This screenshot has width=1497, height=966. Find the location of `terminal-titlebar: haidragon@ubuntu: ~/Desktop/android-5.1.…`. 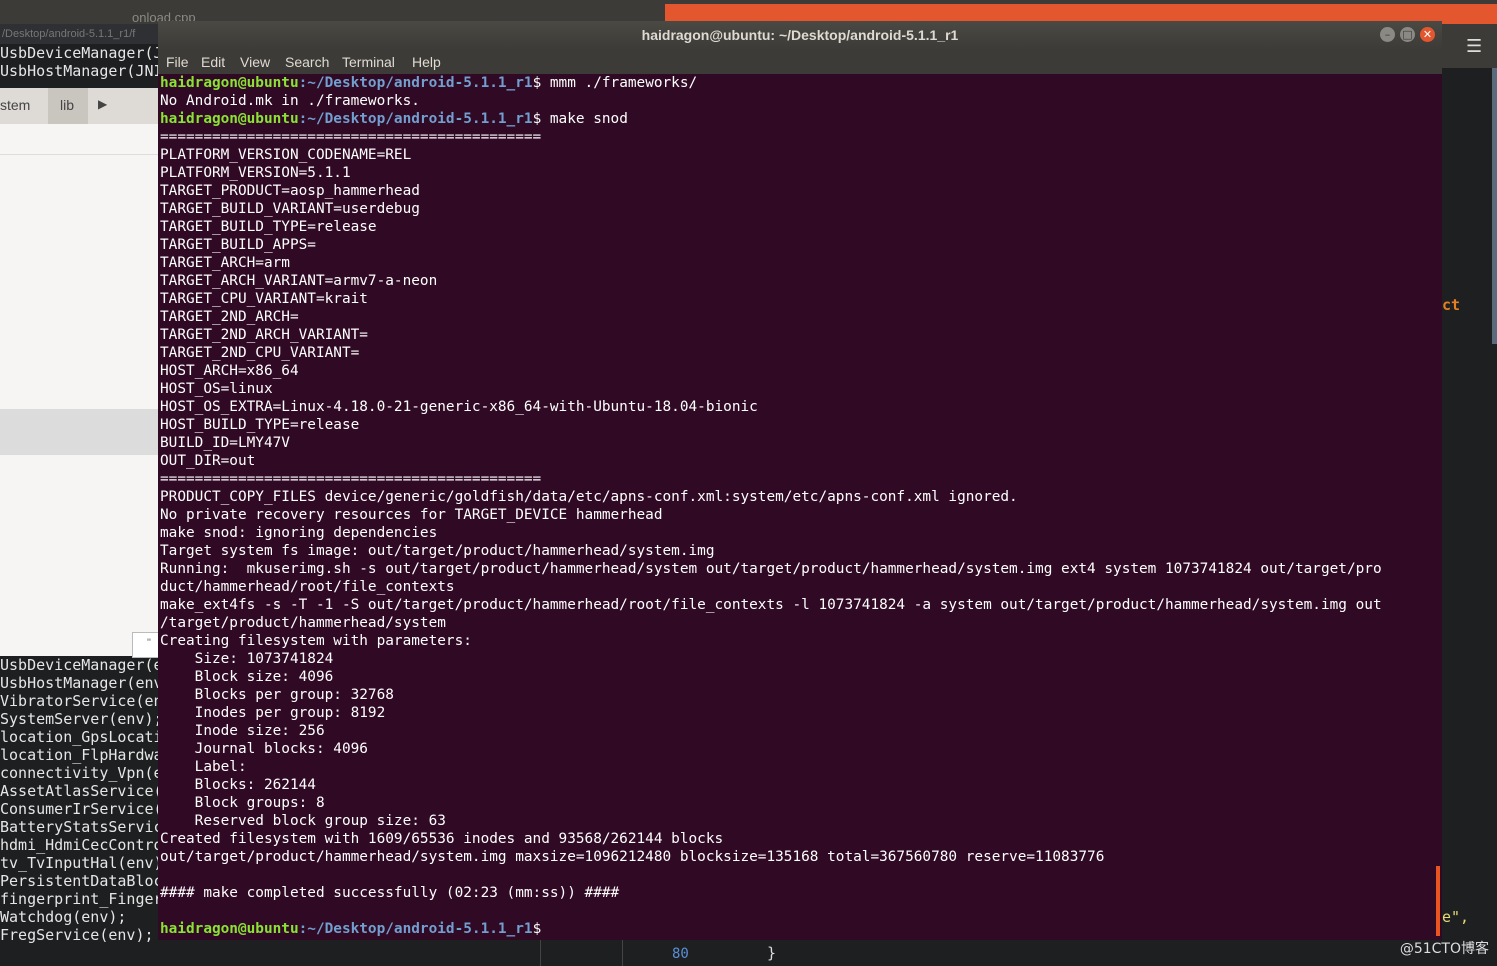

terminal-titlebar: haidragon@ubuntu: ~/Desktop/android-5.1.… is located at coordinates (800, 35).